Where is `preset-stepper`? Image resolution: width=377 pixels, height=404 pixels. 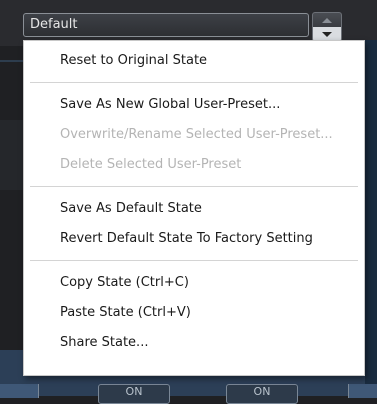 preset-stepper is located at coordinates (327, 27).